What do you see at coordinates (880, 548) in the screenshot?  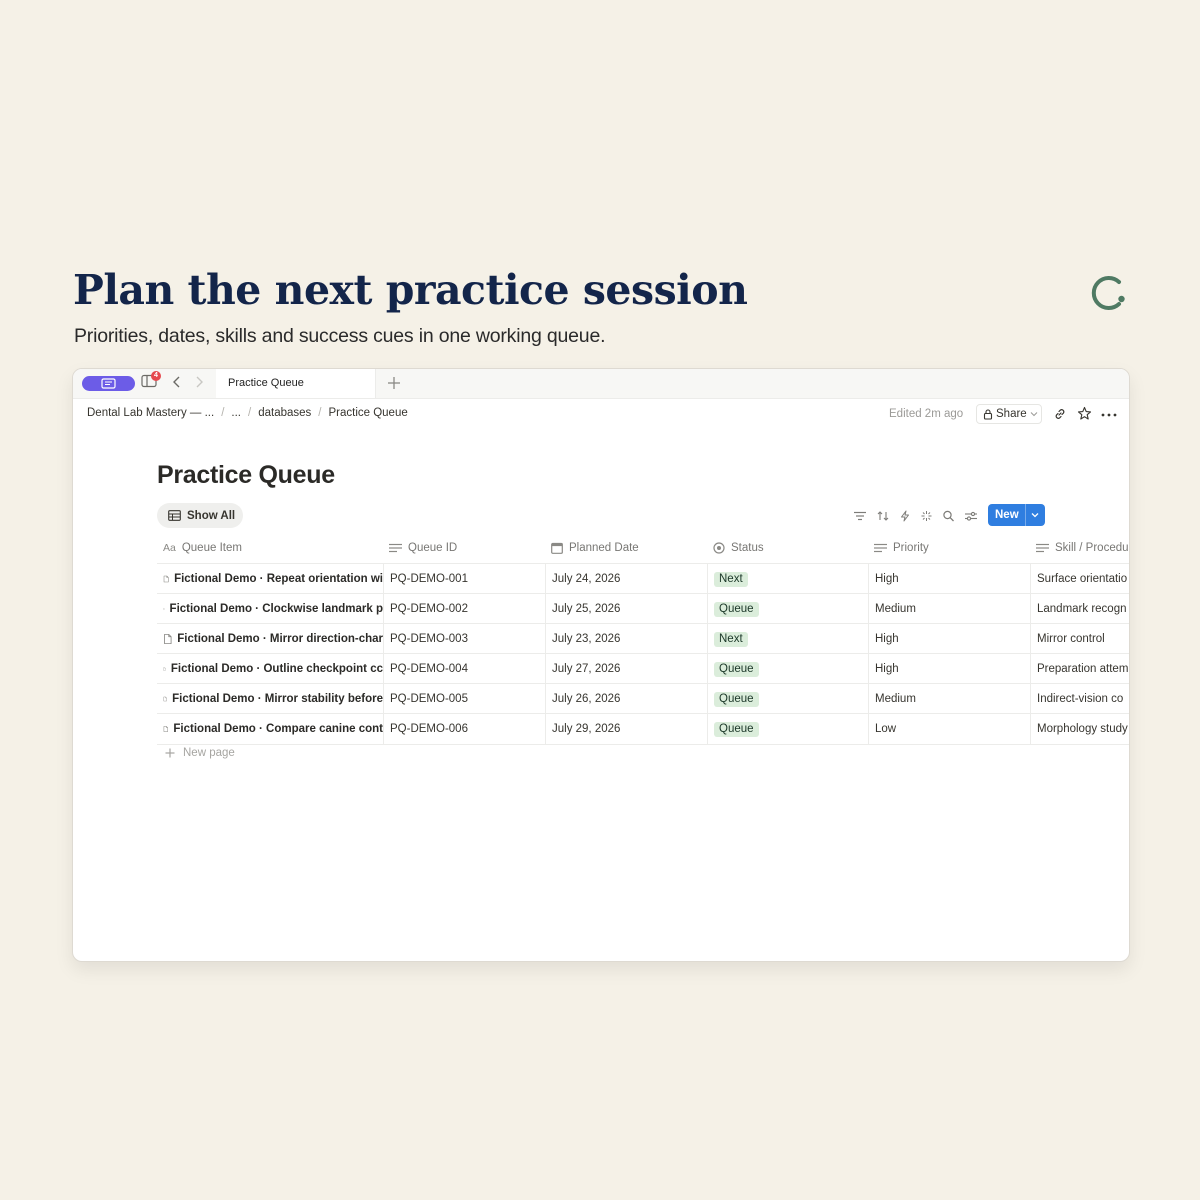 I see `lines-icon` at bounding box center [880, 548].